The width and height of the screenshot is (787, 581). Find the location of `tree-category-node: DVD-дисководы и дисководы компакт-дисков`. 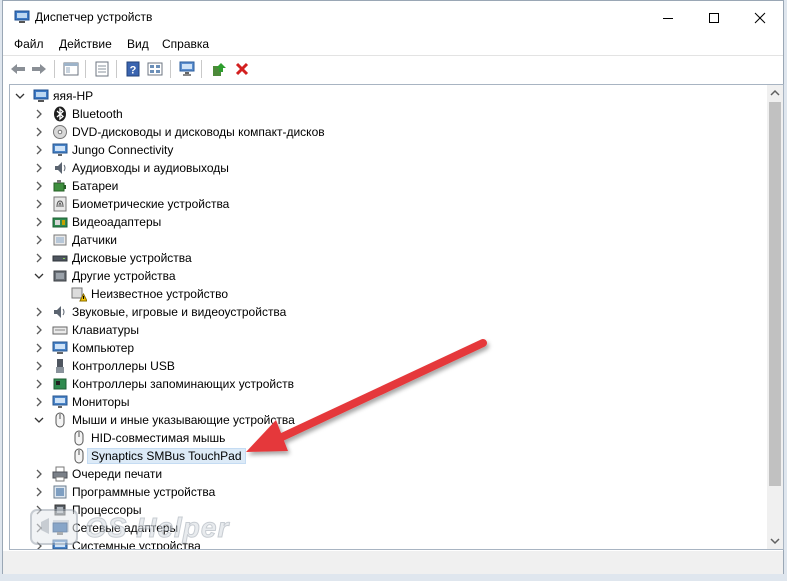

tree-category-node: DVD-дисководы и дисководы компакт-дисков is located at coordinates (388, 132).